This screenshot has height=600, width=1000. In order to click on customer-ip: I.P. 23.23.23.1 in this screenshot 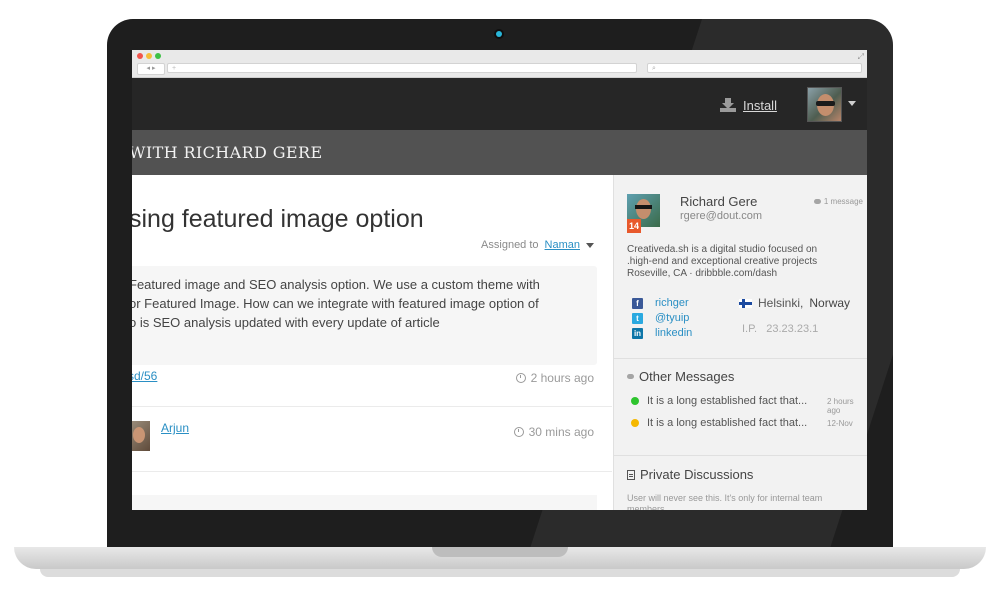, I will do `click(780, 329)`.